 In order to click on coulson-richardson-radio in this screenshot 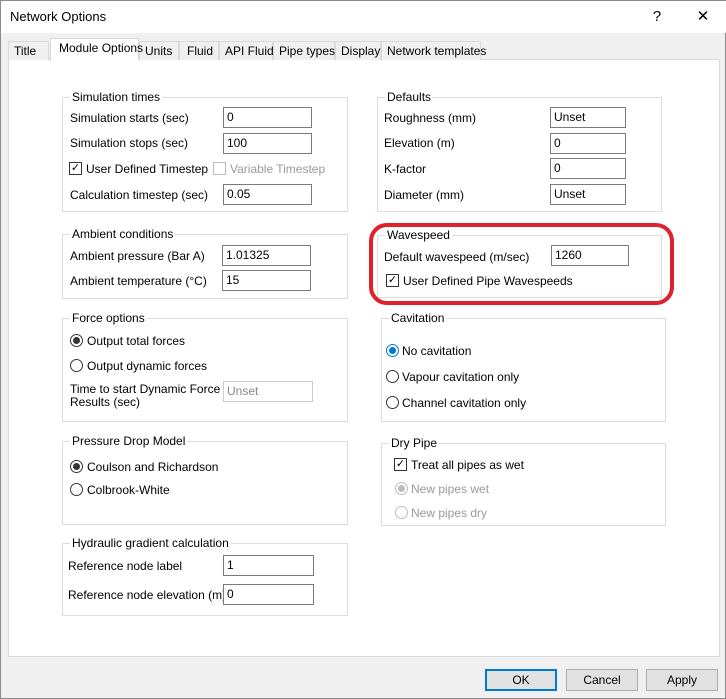, I will do `click(76, 466)`.